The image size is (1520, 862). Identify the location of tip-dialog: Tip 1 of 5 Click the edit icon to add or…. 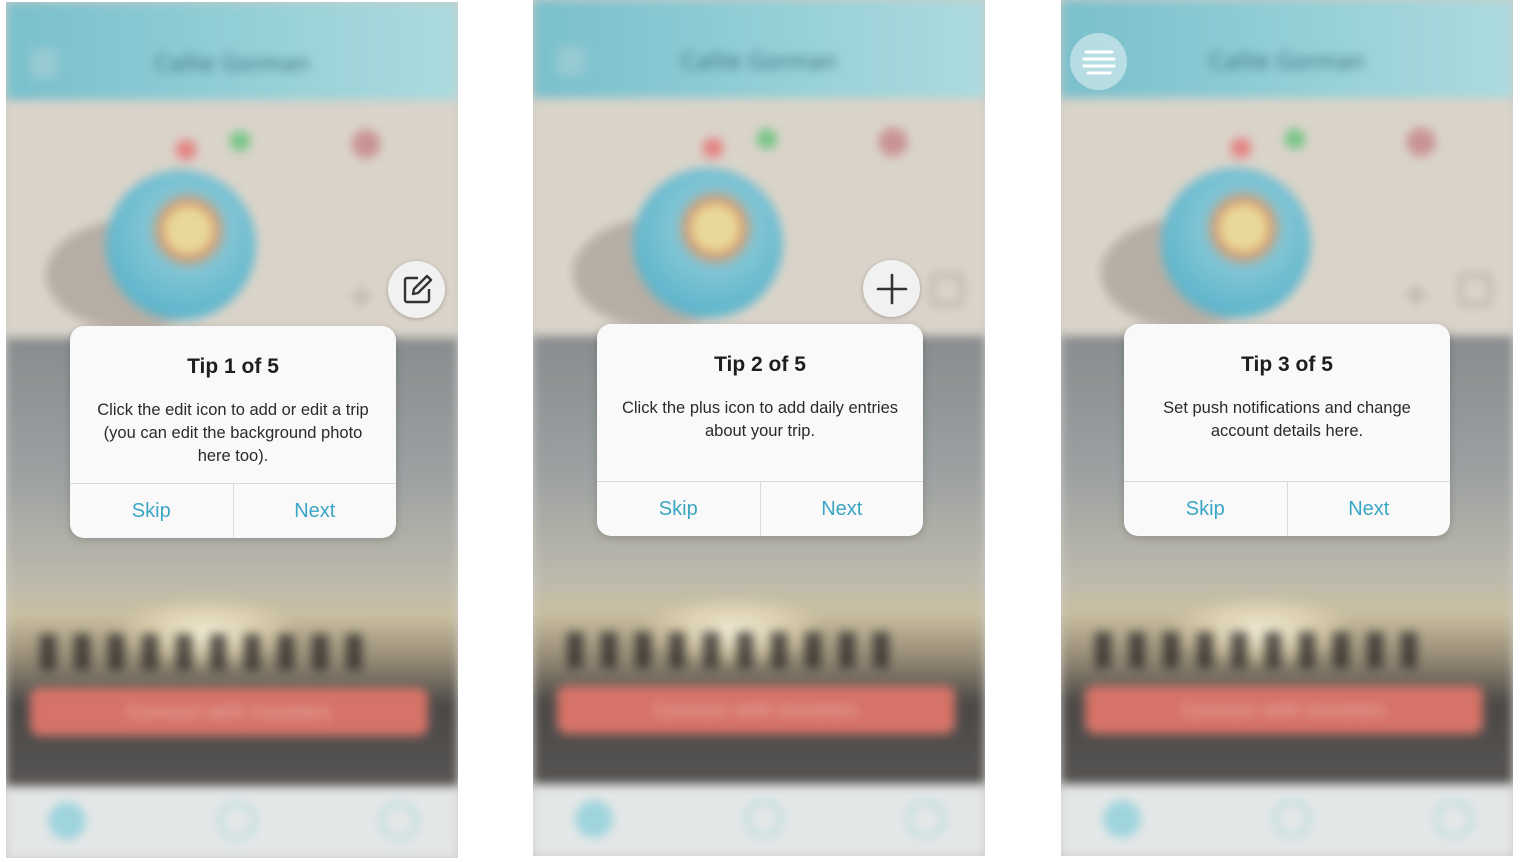
(233, 432).